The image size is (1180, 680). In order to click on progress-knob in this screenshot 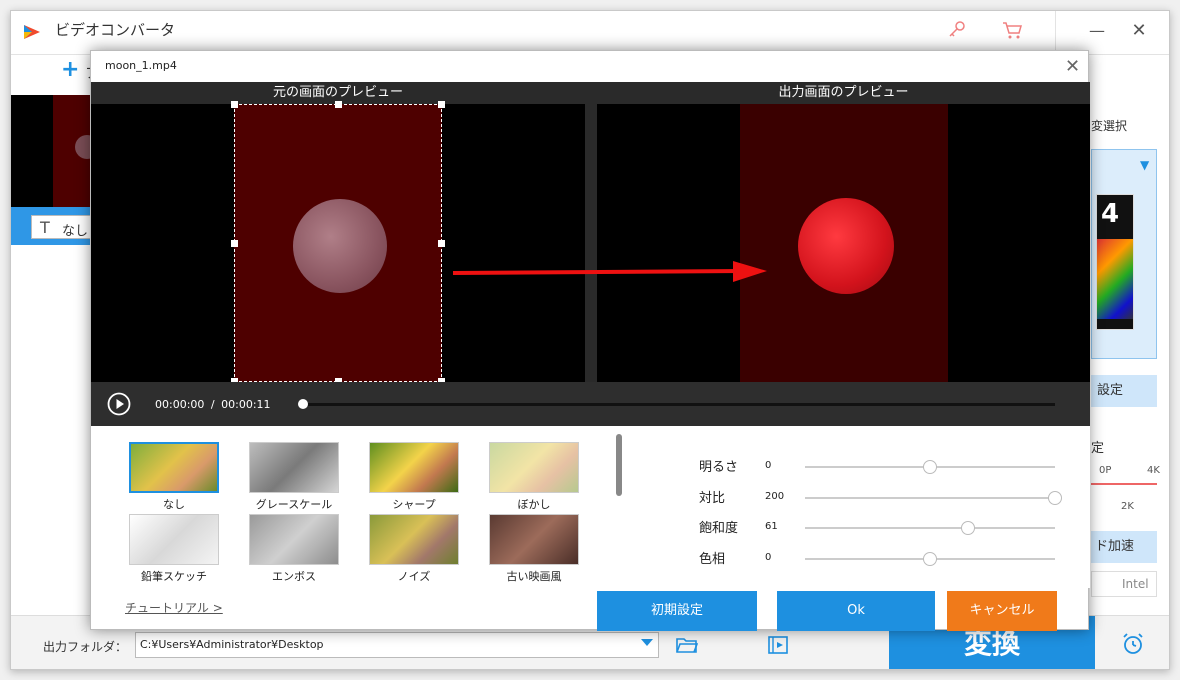, I will do `click(303, 404)`.